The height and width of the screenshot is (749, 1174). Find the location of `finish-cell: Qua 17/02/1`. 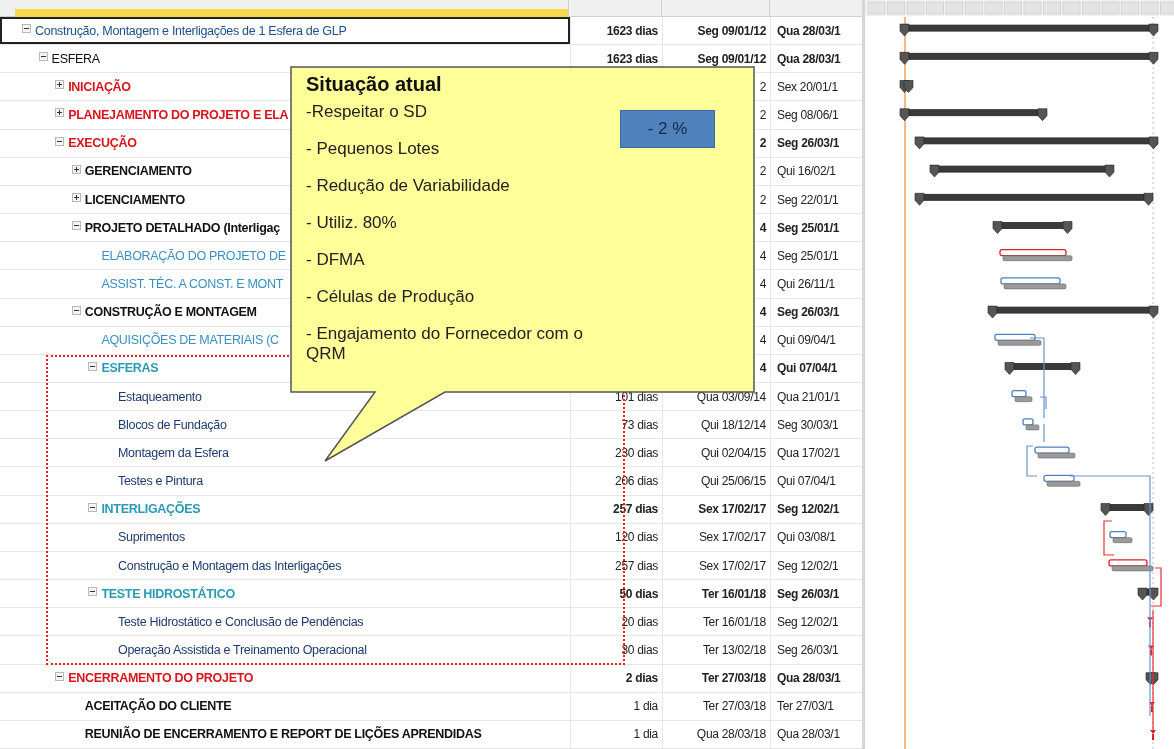

finish-cell: Qua 17/02/1 is located at coordinates (808, 452).